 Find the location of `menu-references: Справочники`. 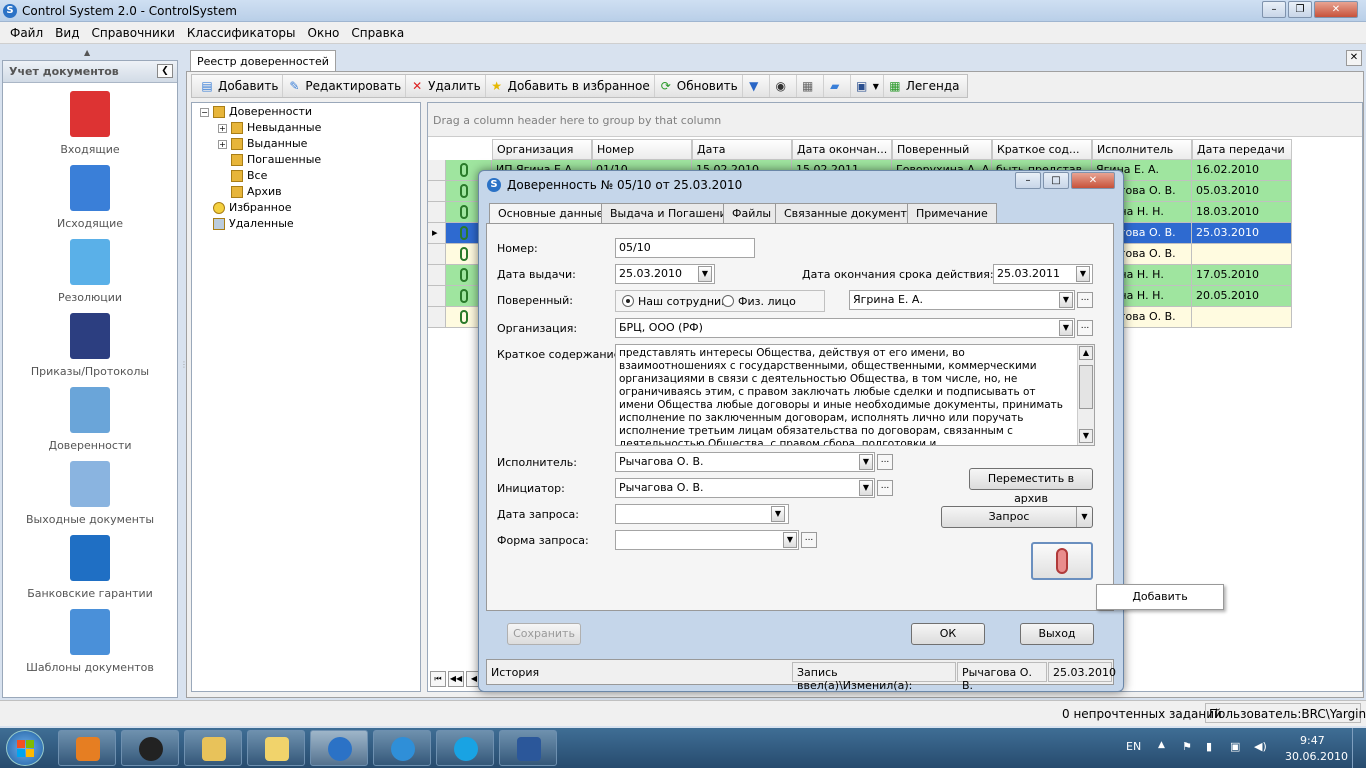

menu-references: Справочники is located at coordinates (132, 33).